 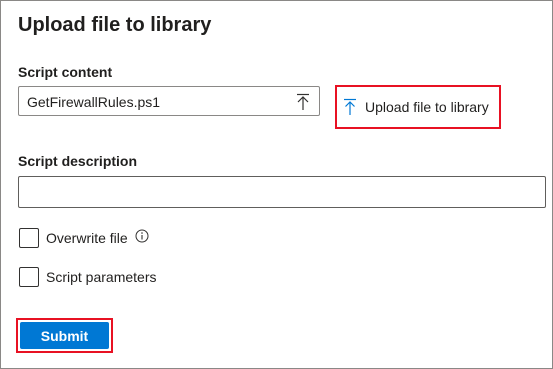 What do you see at coordinates (169, 101) in the screenshot?
I see `script-file-input: GetFirewallRules.ps1` at bounding box center [169, 101].